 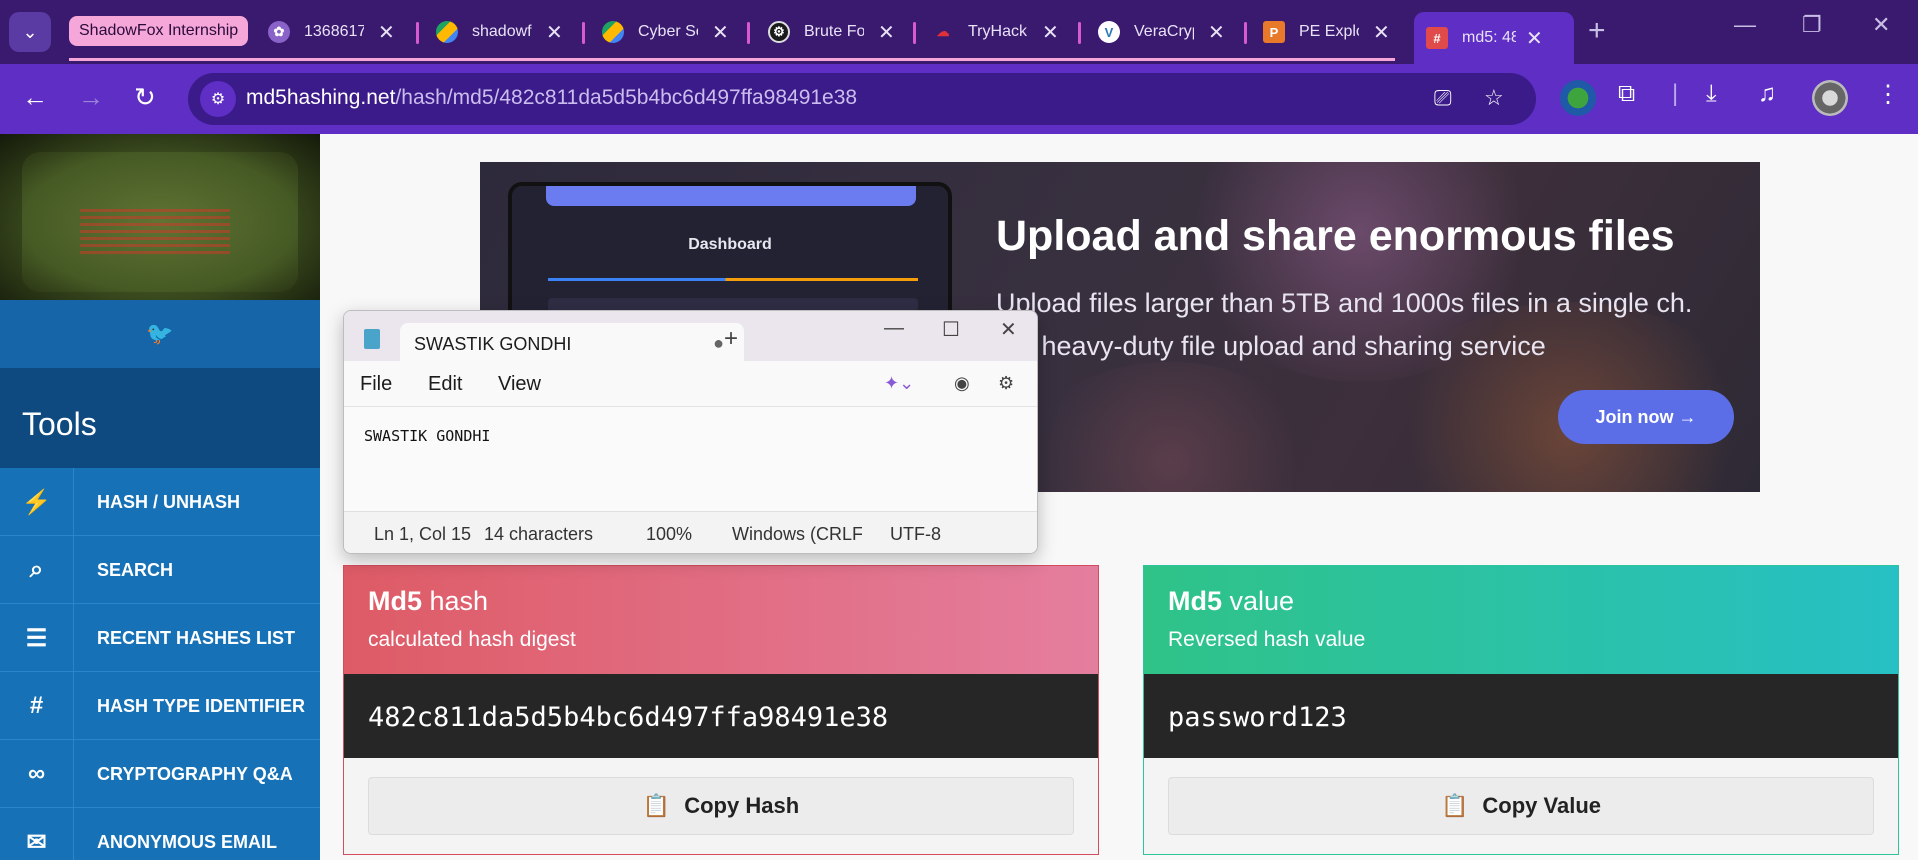 I want to click on forward-arrow-icon: →, so click(x=91, y=97).